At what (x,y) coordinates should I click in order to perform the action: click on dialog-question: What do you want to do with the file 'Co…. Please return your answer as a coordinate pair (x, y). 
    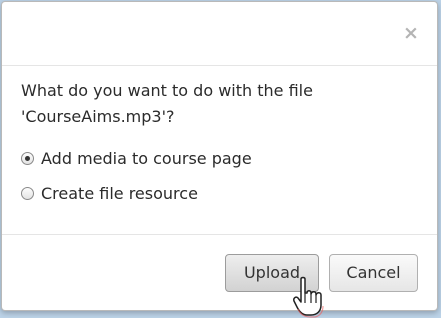
    Looking at the image, I should click on (171, 104).